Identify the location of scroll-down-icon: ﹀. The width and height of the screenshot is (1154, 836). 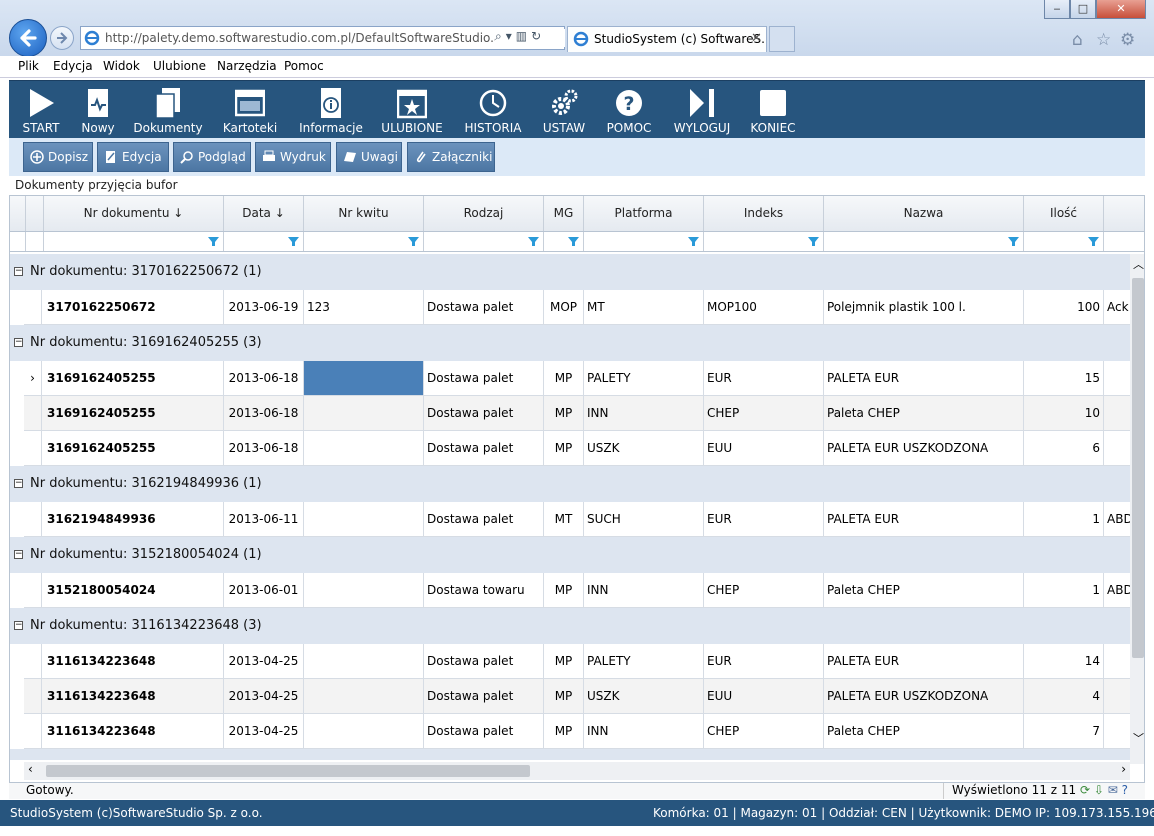
(1138, 738).